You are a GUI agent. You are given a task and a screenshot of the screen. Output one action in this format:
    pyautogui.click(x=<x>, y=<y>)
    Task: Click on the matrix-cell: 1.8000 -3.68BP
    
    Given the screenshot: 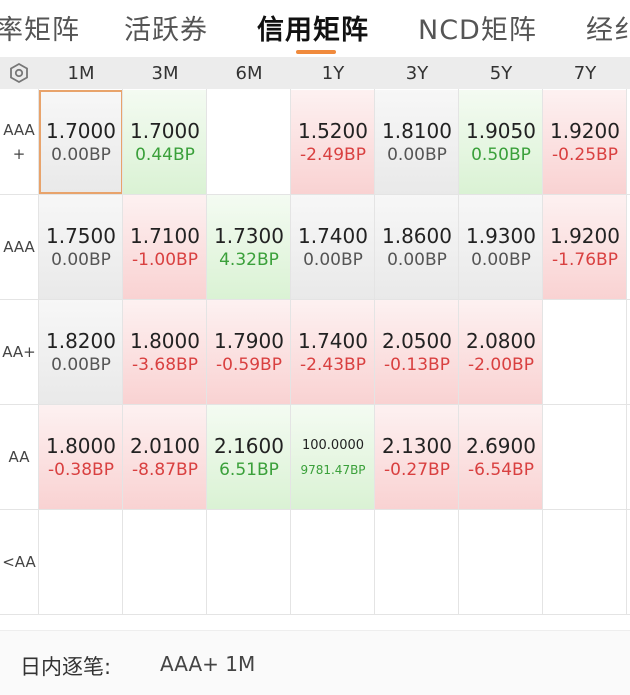 What is the action you would take?
    pyautogui.click(x=165, y=352)
    